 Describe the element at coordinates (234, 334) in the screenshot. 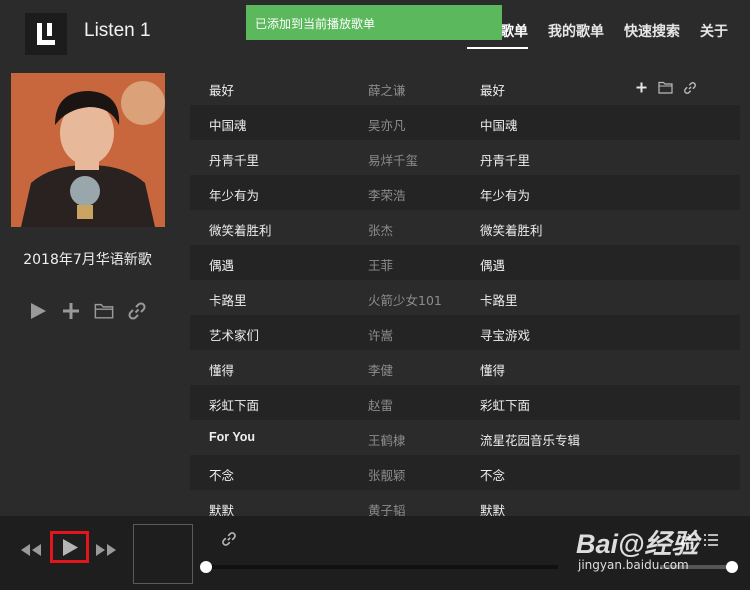

I see `song-title: 艺术家们` at that location.